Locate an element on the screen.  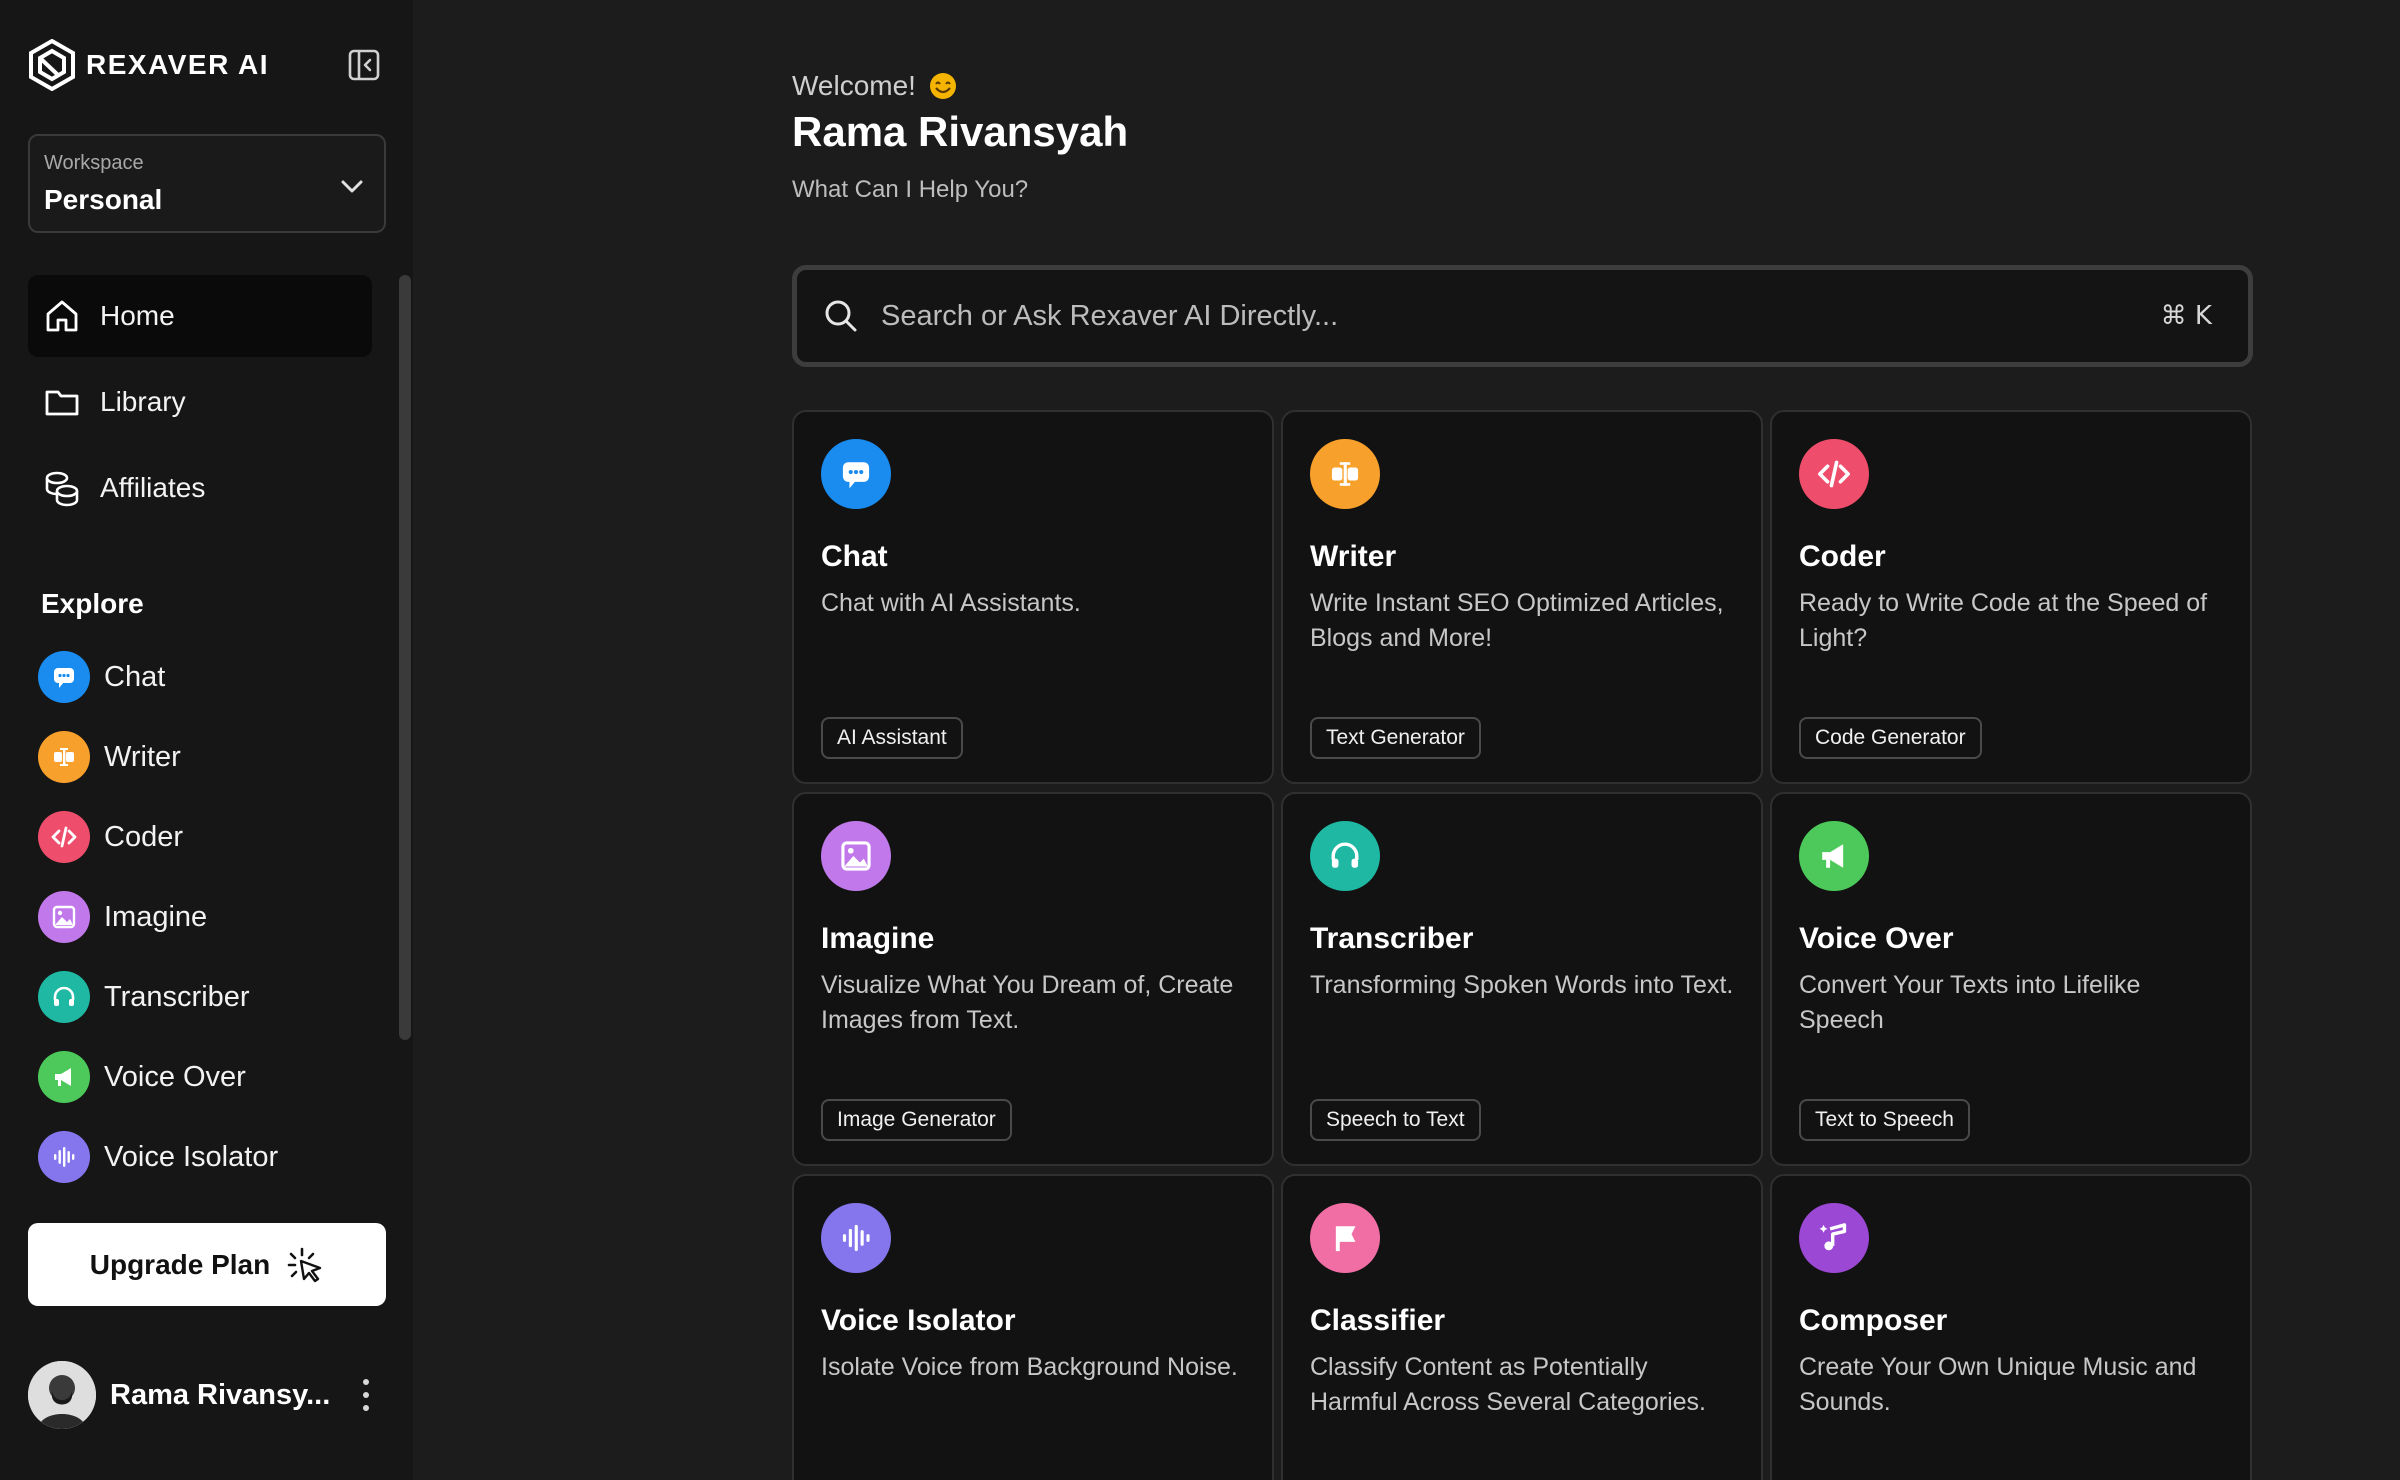
more-vertical-icon is located at coordinates (366, 1395).